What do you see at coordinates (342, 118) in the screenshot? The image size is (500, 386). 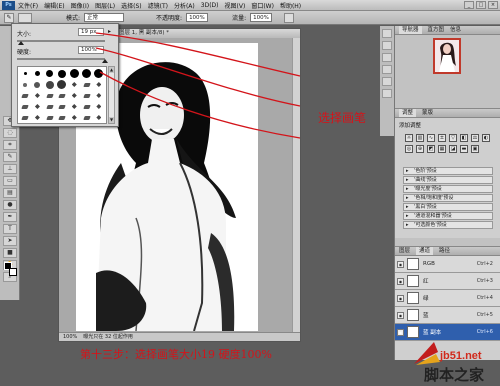 I see `annotation-label: 选择画笔` at bounding box center [342, 118].